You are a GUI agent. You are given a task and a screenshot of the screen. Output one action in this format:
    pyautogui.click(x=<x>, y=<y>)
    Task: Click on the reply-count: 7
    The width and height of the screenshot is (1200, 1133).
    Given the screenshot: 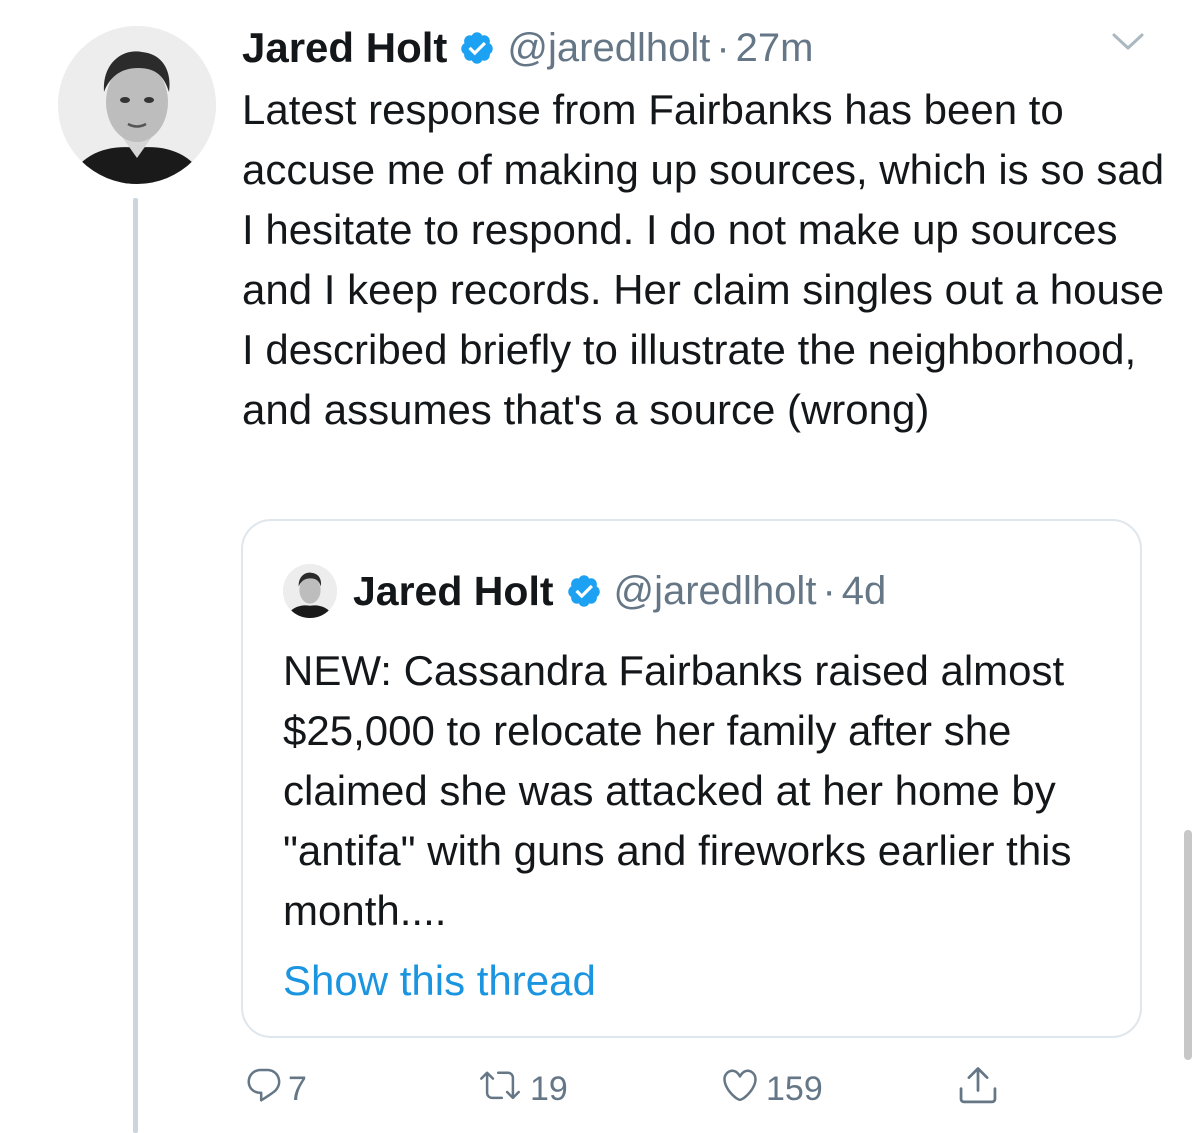 What is the action you would take?
    pyautogui.click(x=297, y=1088)
    